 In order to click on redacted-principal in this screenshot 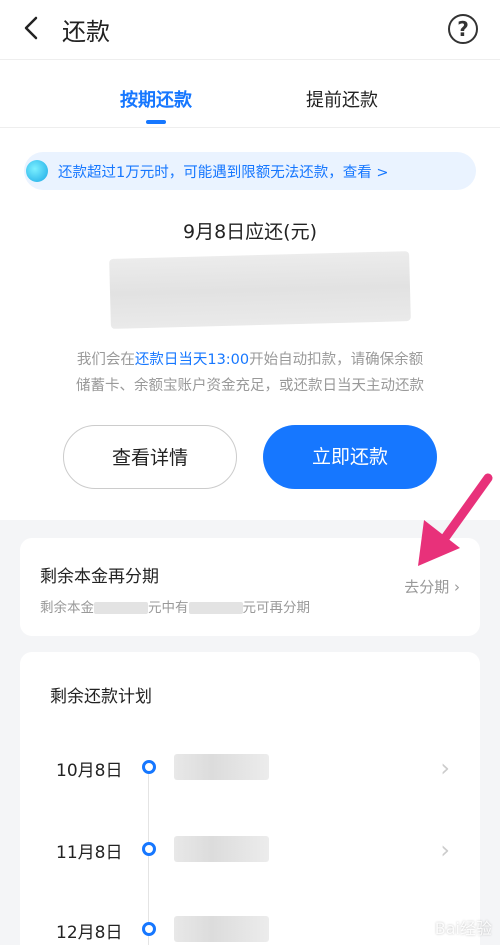, I will do `click(121, 608)`.